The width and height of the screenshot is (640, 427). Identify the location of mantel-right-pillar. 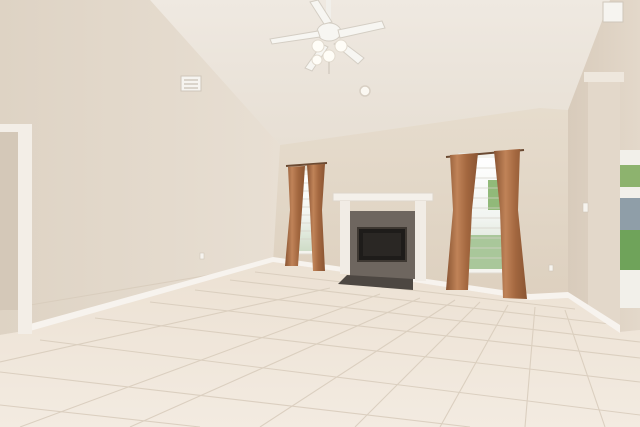
(420, 241).